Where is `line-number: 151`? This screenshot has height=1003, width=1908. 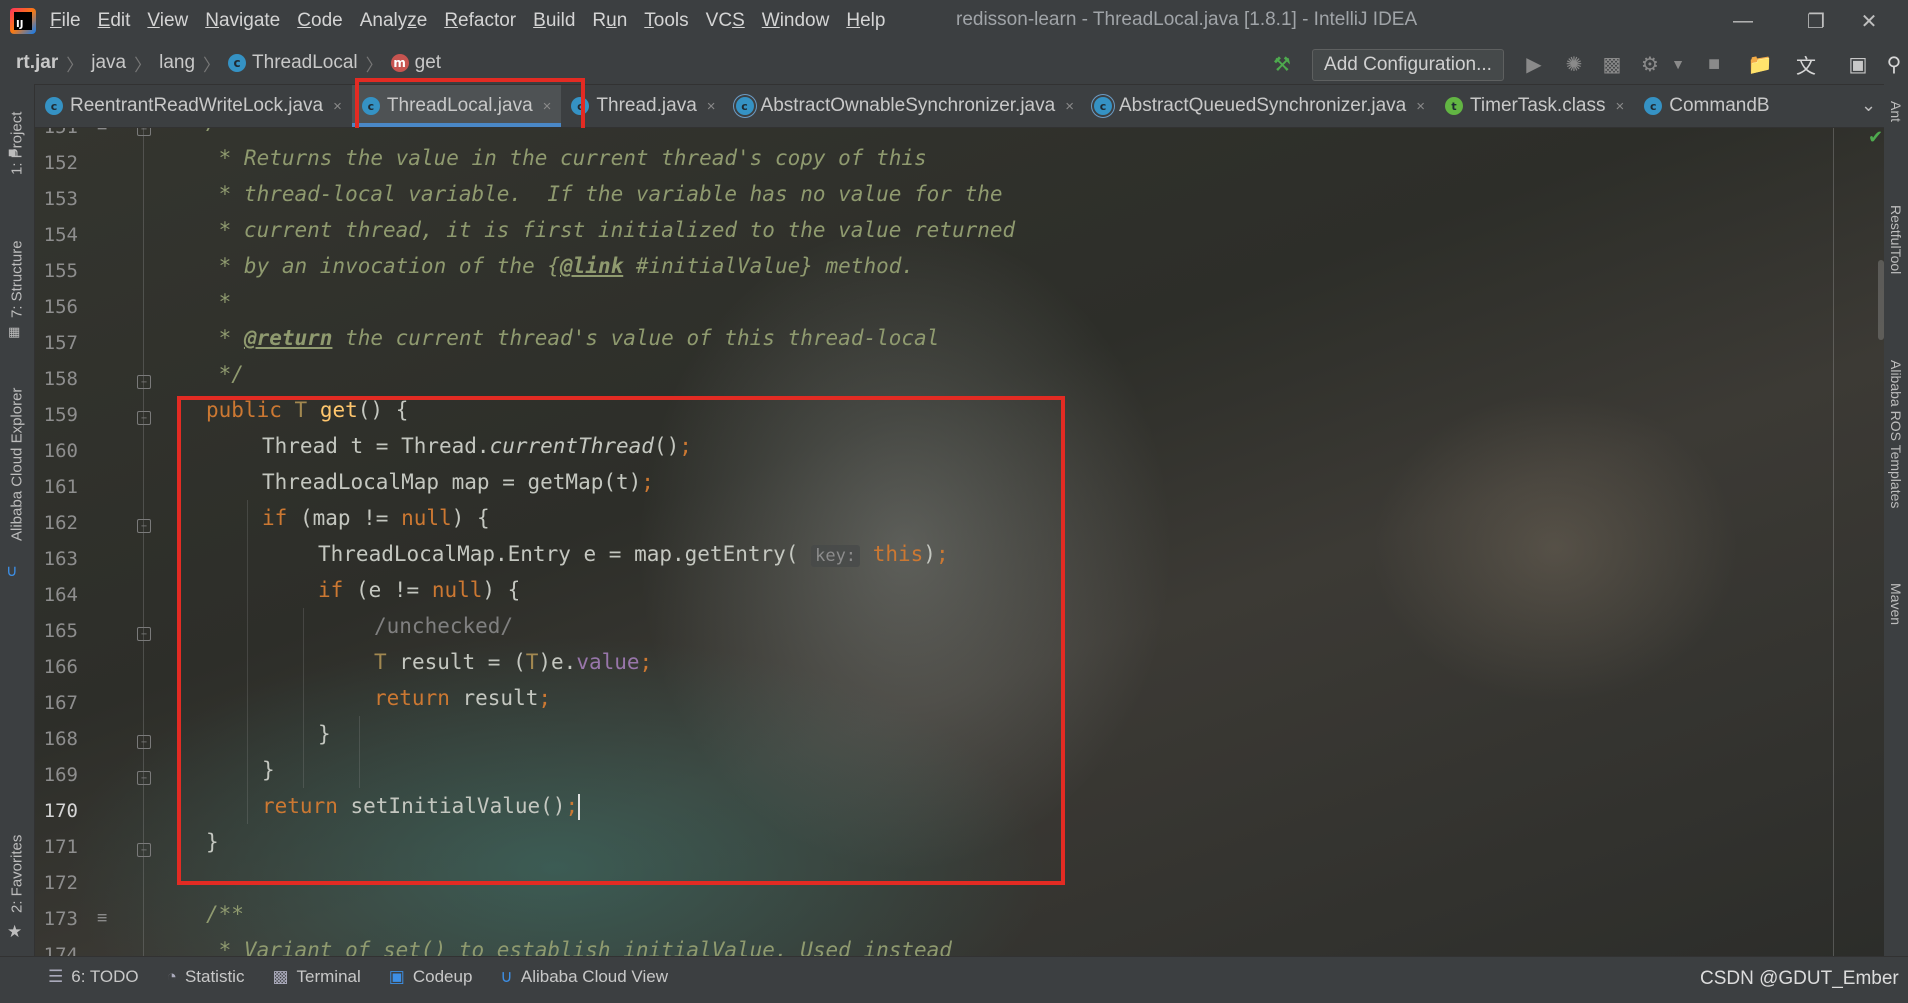
line-number: 151 is located at coordinates (56, 133).